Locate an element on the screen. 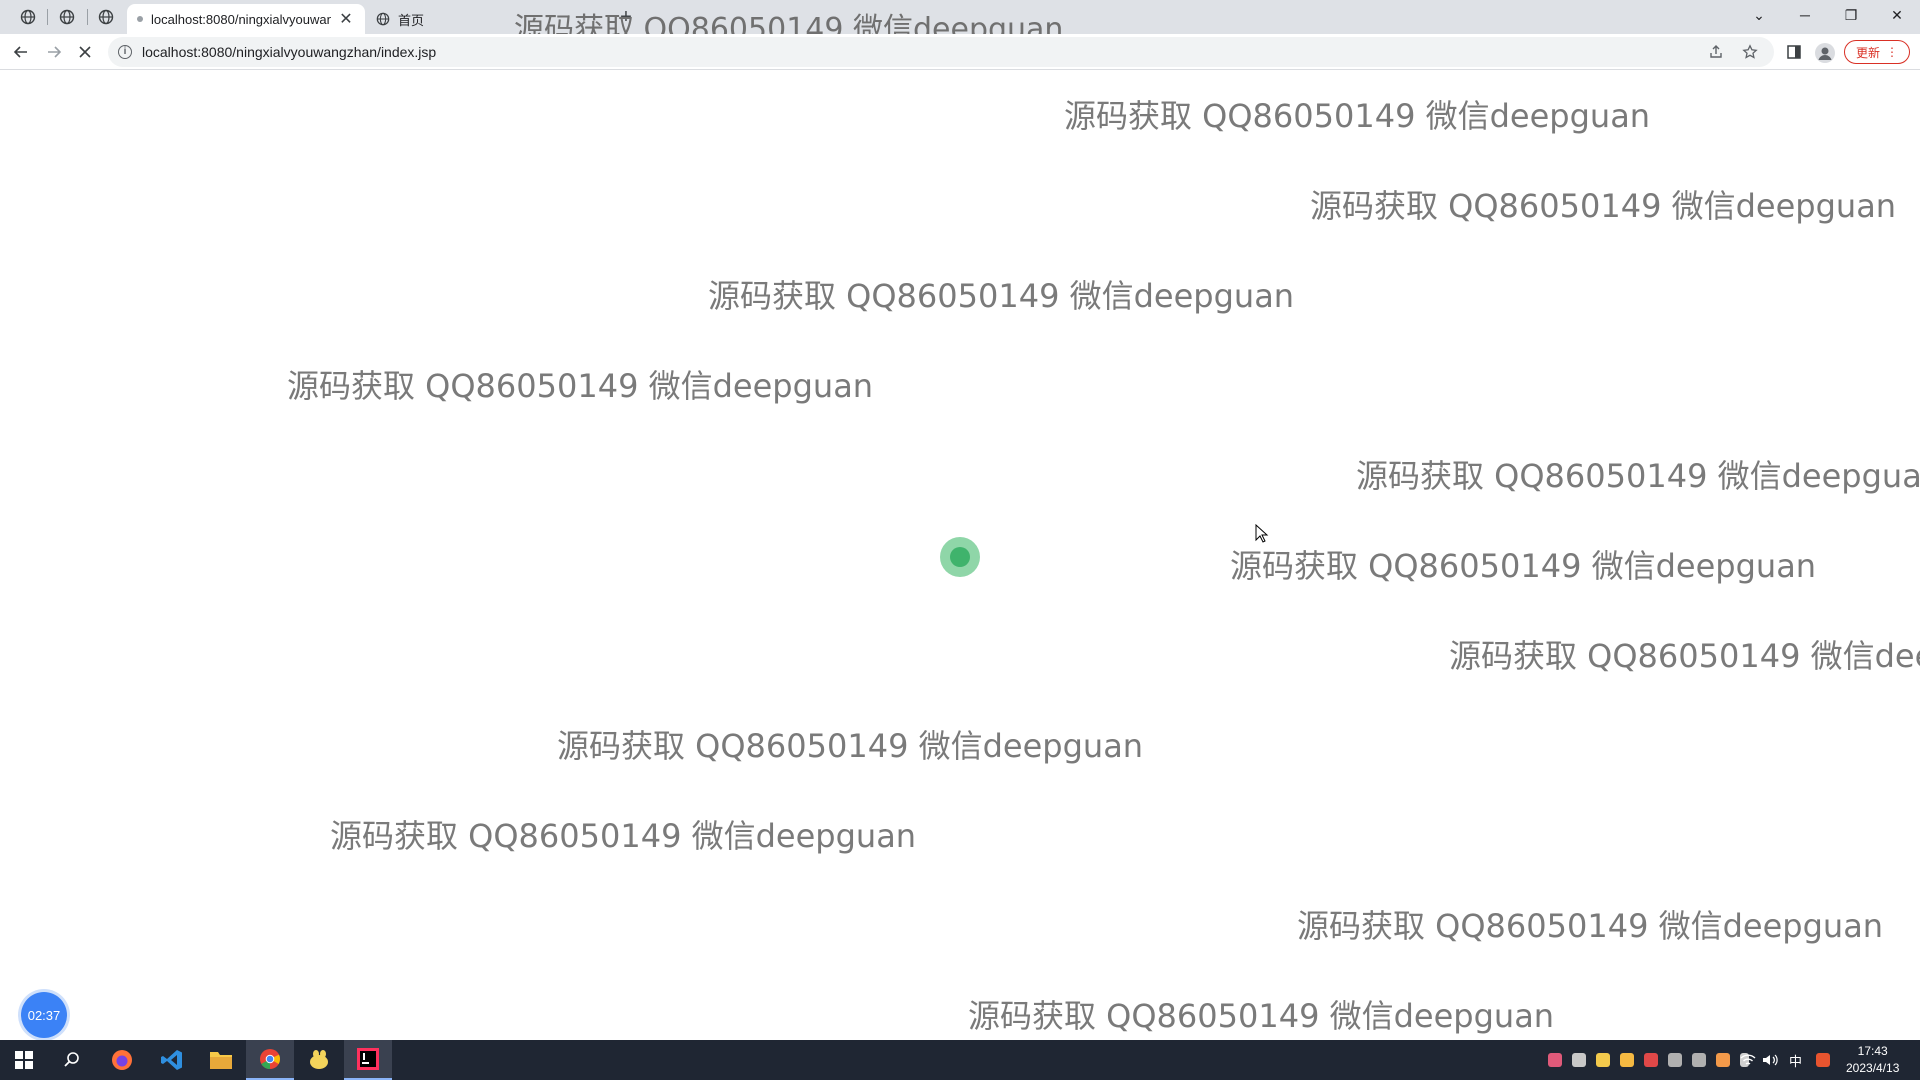 Image resolution: width=1920 pixels, height=1080 pixels. back-button is located at coordinates (21, 52).